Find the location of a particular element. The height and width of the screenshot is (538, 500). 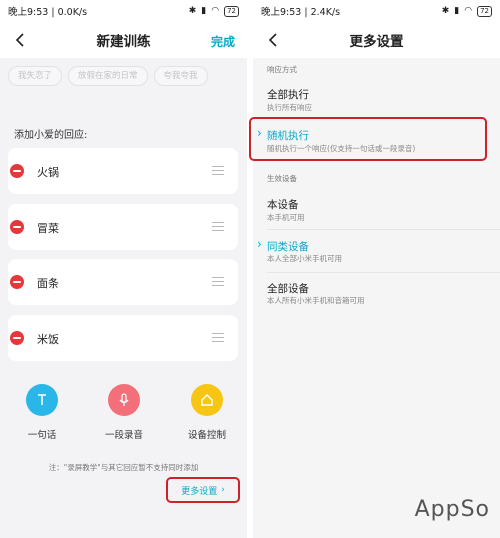

note-text: 注："录屏教学"与其它回应暂不支持同时添加 is located at coordinates (123, 467).